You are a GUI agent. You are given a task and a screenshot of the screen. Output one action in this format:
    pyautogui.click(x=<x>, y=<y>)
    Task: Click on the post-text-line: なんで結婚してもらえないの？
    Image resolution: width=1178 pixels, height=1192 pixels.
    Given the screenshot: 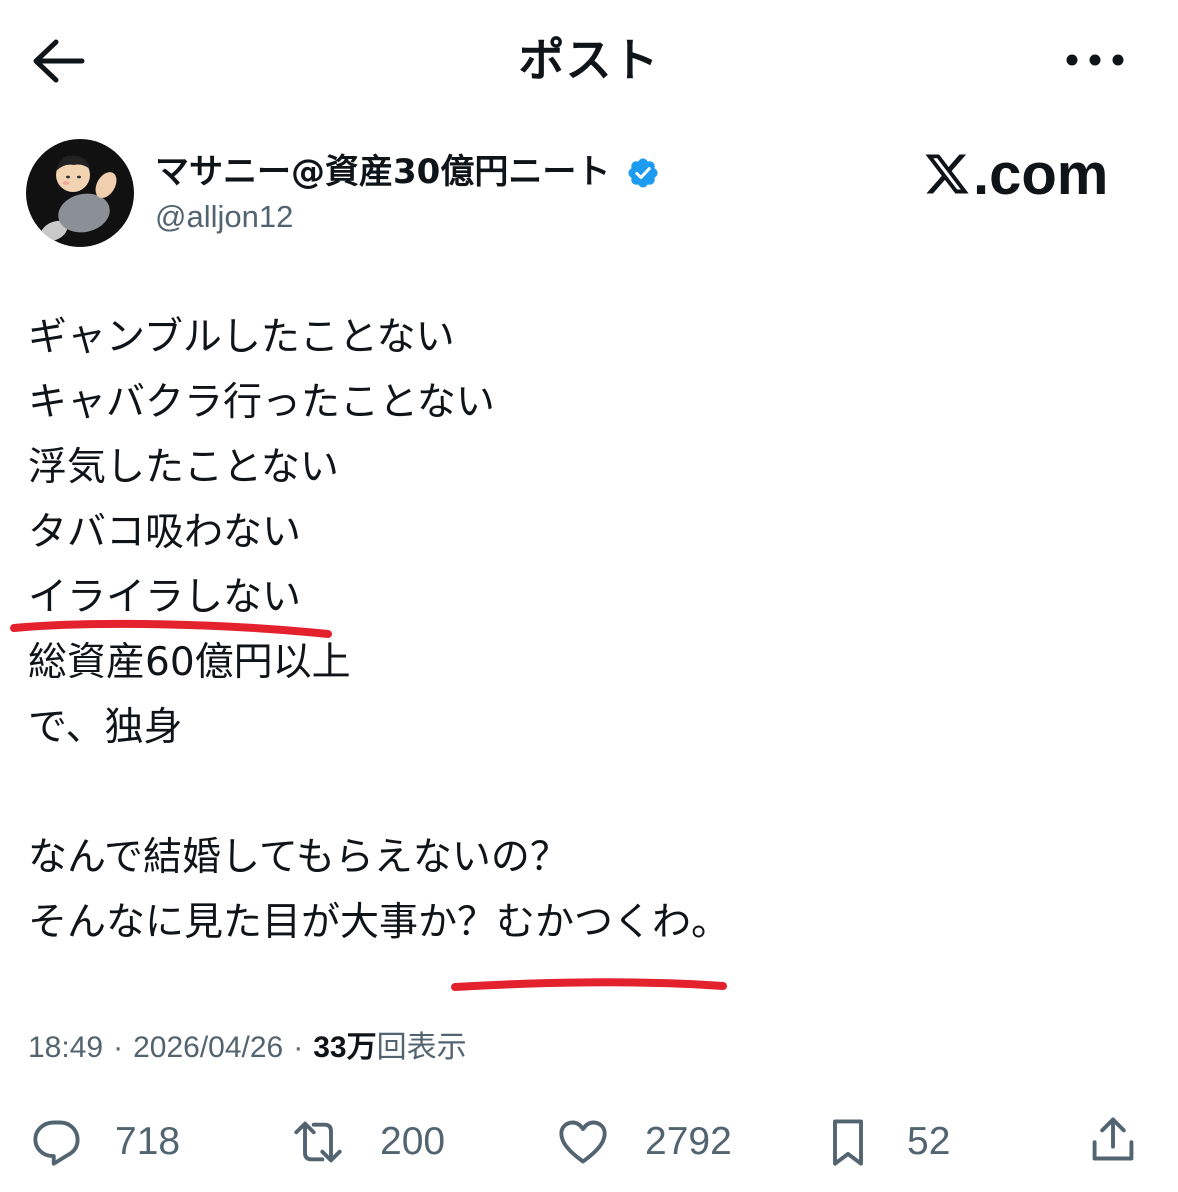 What is the action you would take?
    pyautogui.click(x=298, y=857)
    